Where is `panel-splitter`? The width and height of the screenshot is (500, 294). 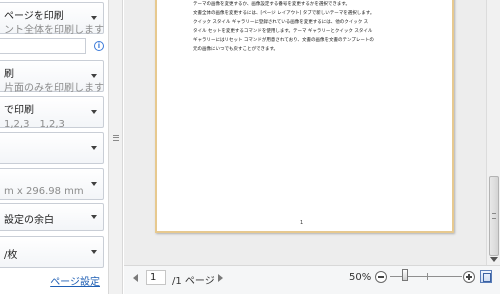
panel-splitter is located at coordinates (115, 147).